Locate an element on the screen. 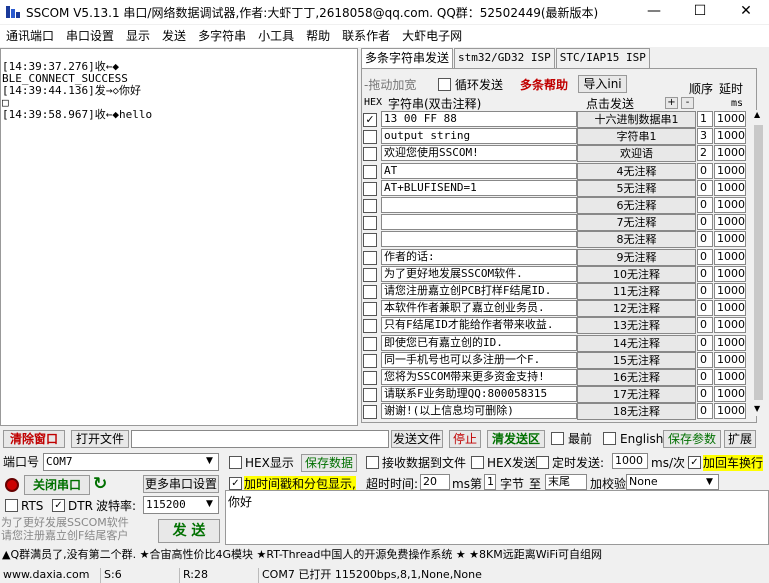  row-send-button: 14无注释 is located at coordinates (636, 343).